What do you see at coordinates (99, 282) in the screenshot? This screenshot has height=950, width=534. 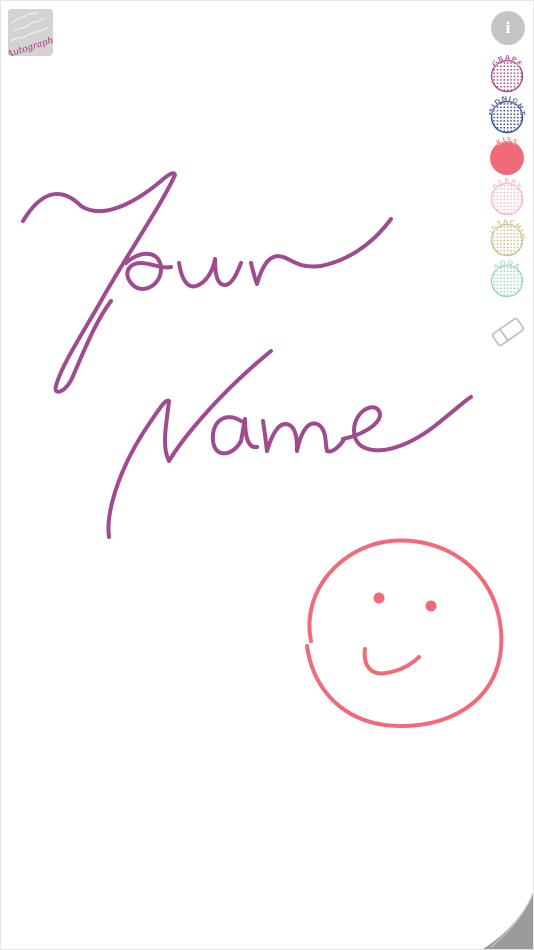 I see `stroke-your-top` at bounding box center [99, 282].